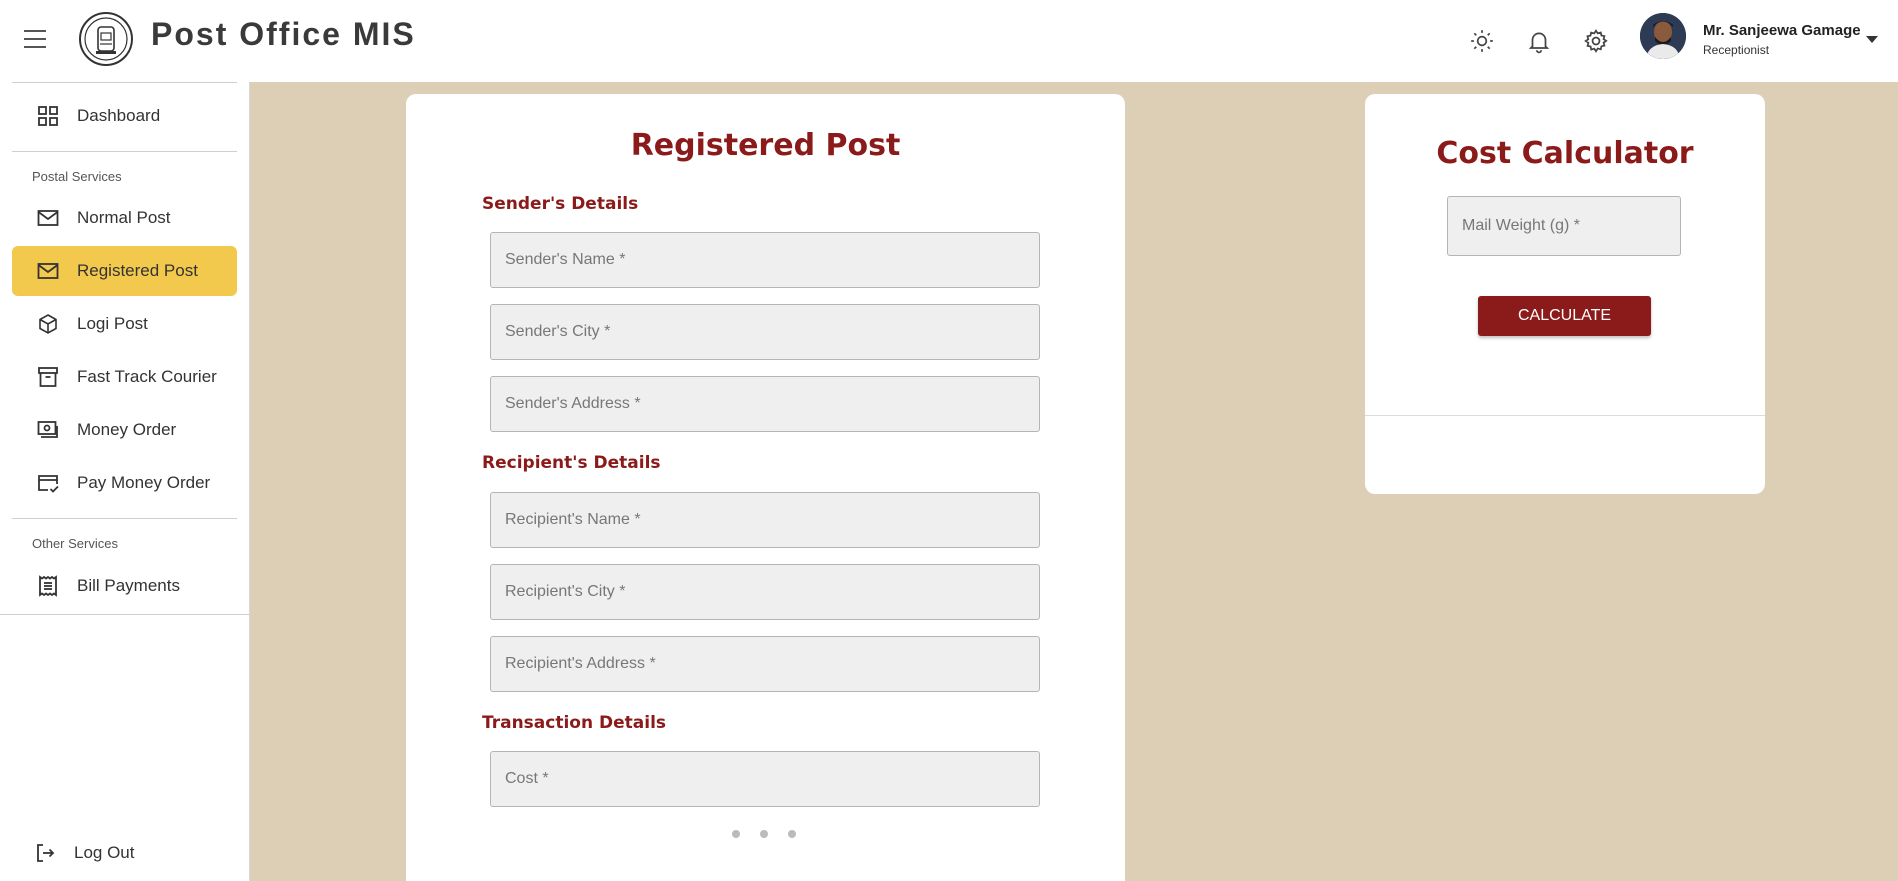  Describe the element at coordinates (765, 779) in the screenshot. I see `cost-field: Cost *` at that location.